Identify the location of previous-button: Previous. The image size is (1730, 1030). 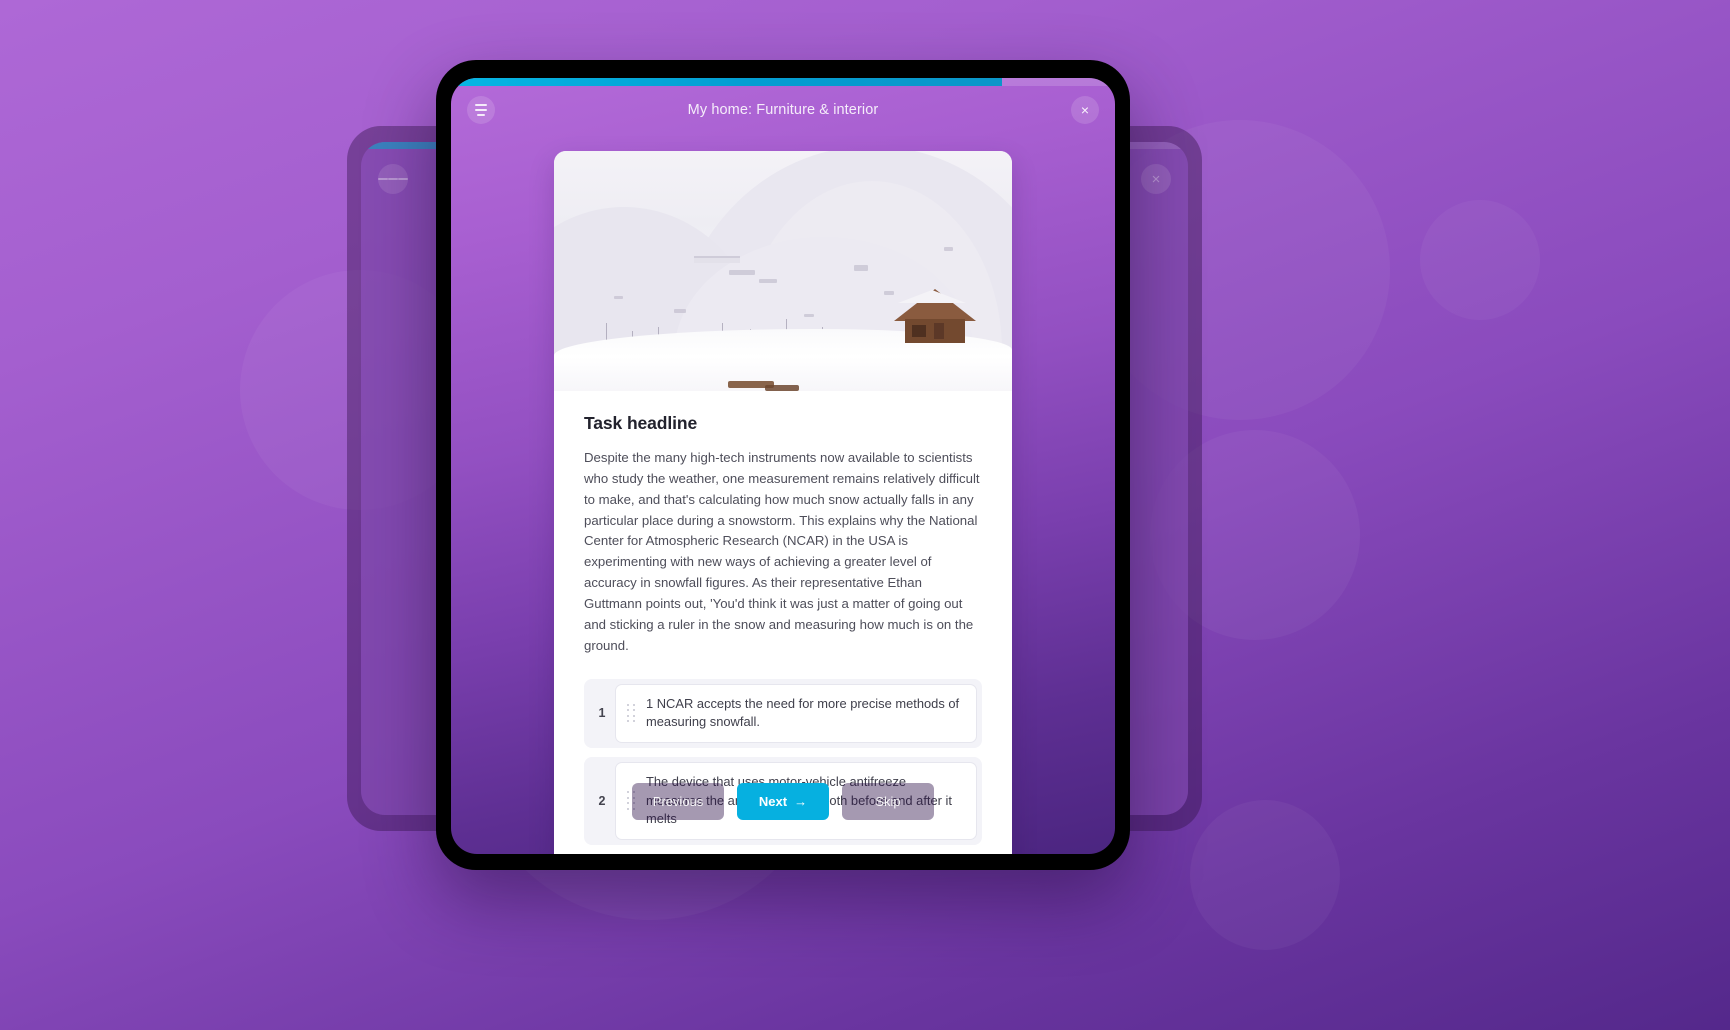
(678, 801).